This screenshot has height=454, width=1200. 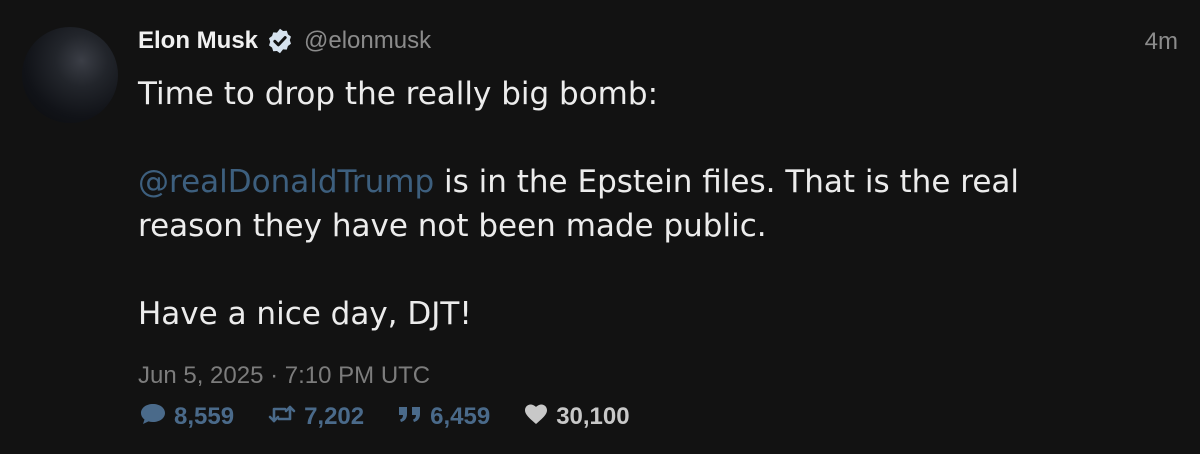 I want to click on tweet-header: Elon Musk @elonmusk, so click(x=284, y=41).